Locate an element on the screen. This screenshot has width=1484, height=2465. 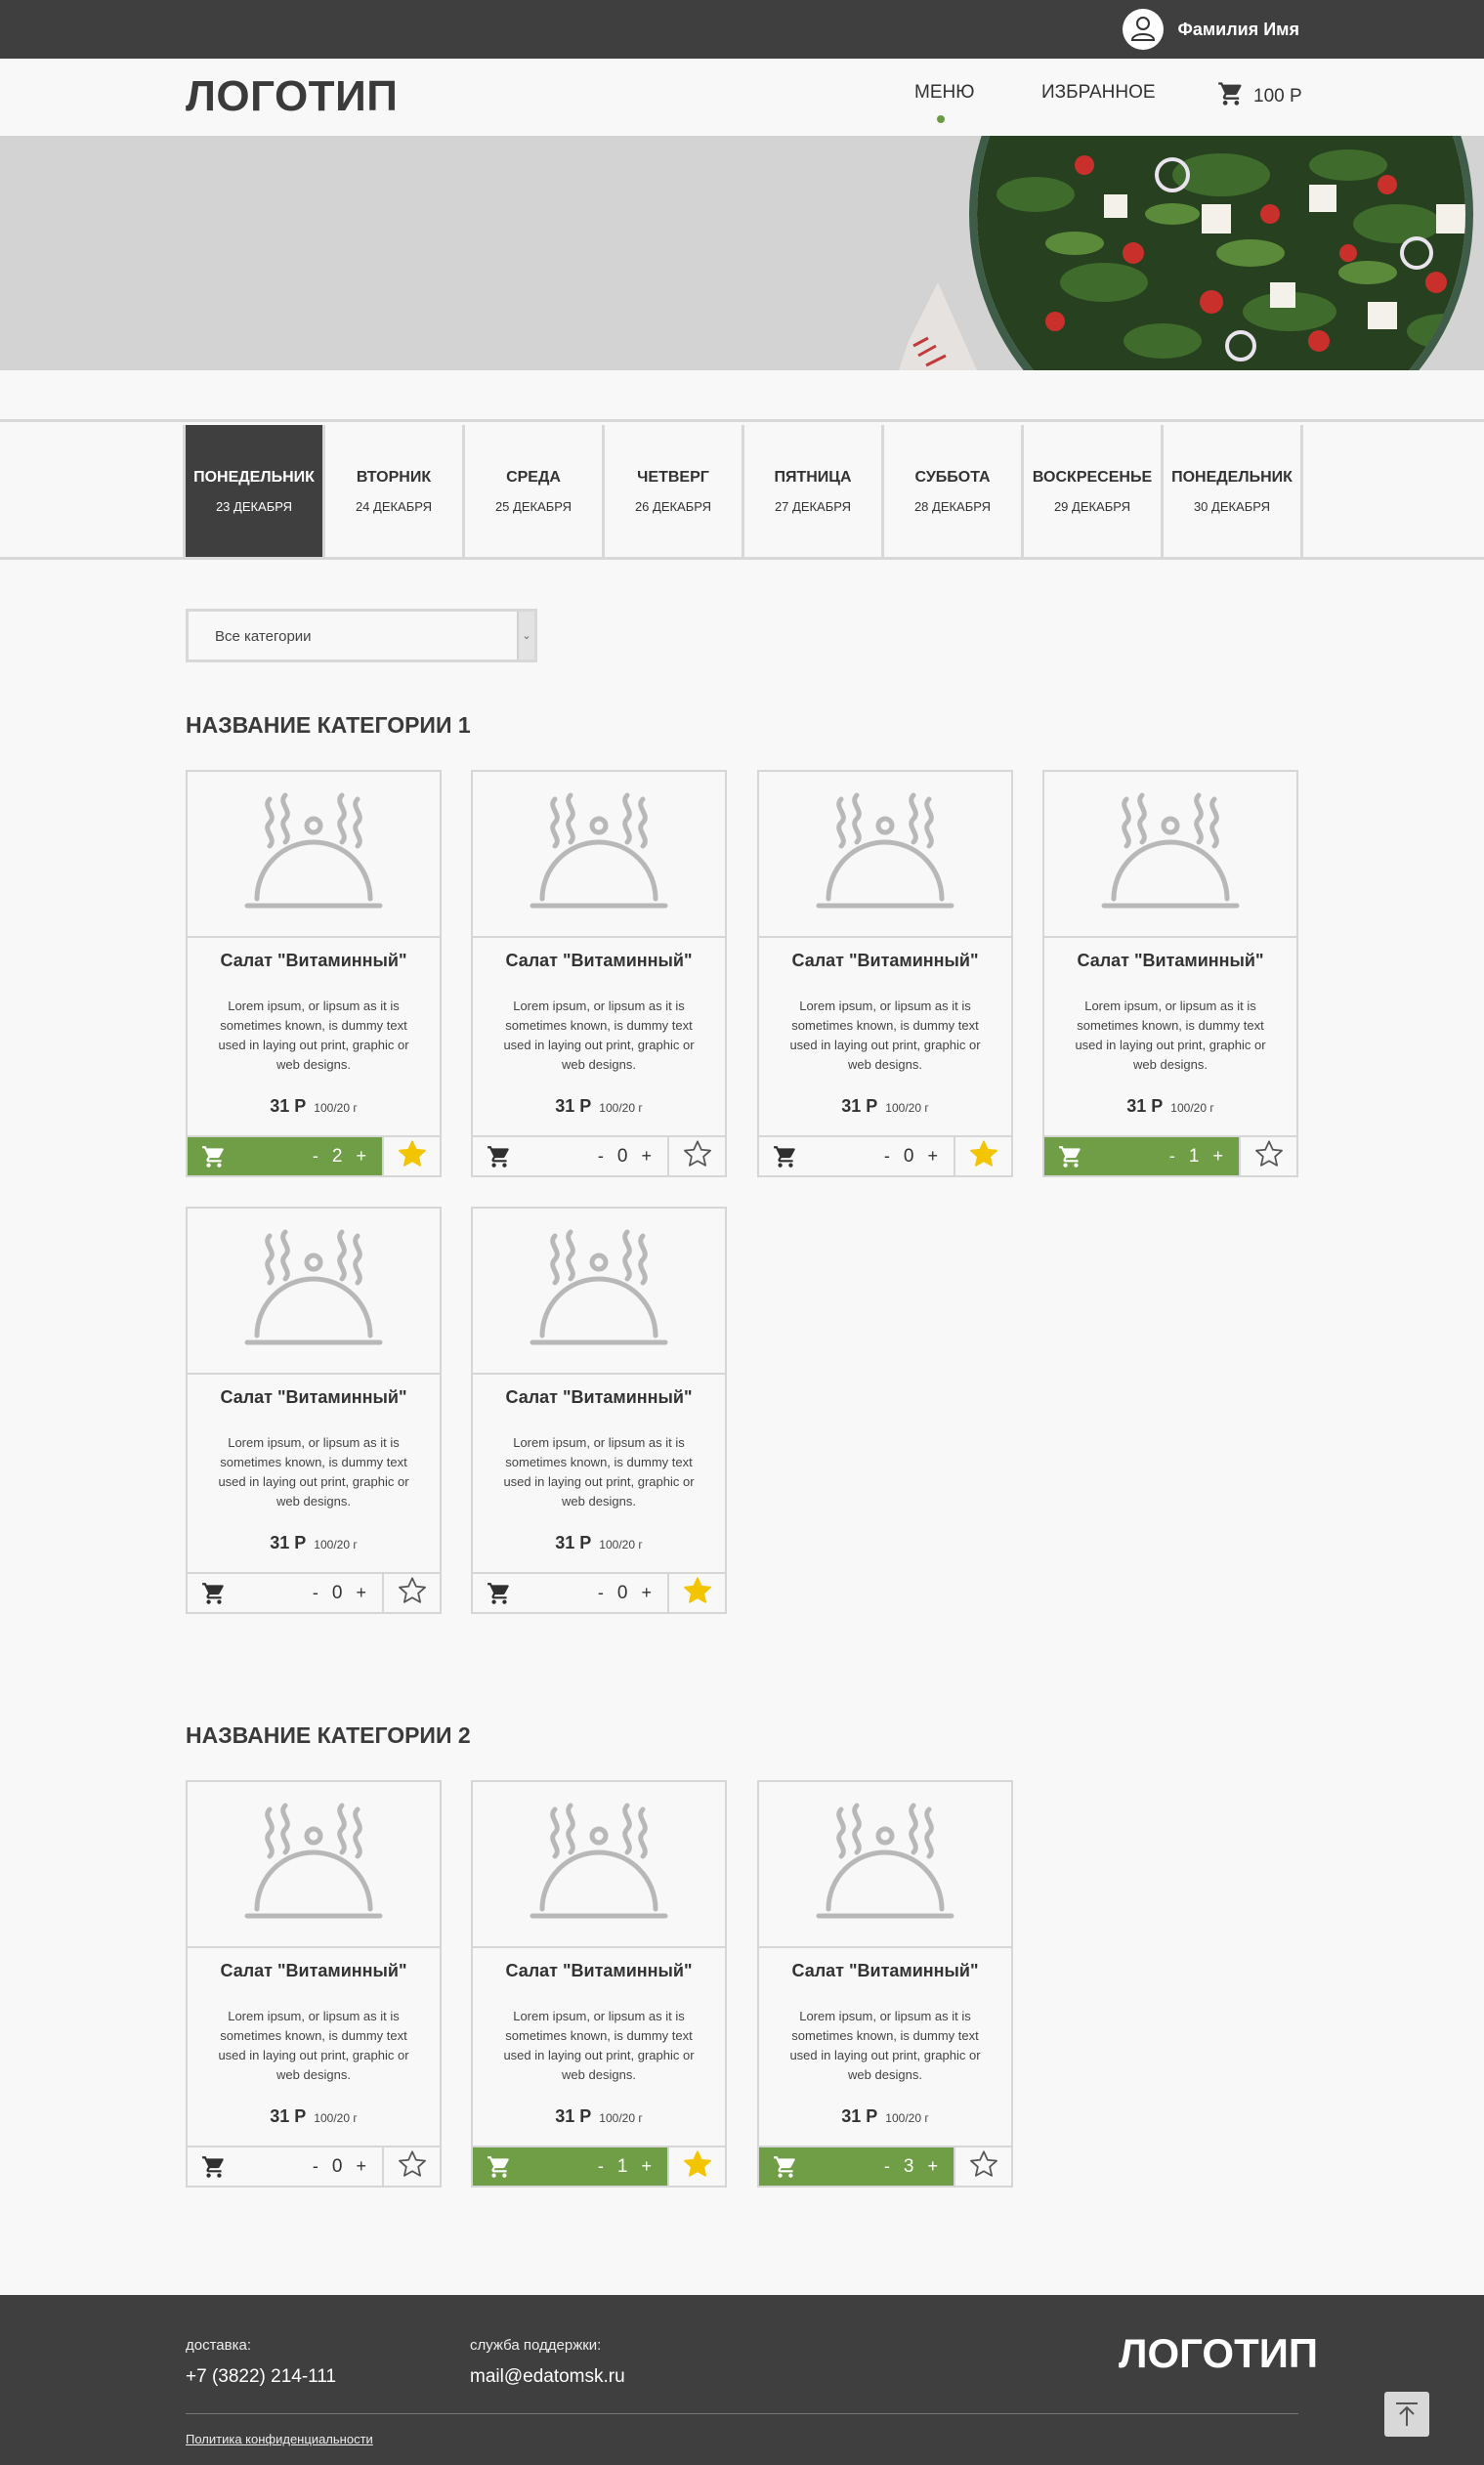
nav-favorites: ИЗБРАННОЕ is located at coordinates (1098, 93).